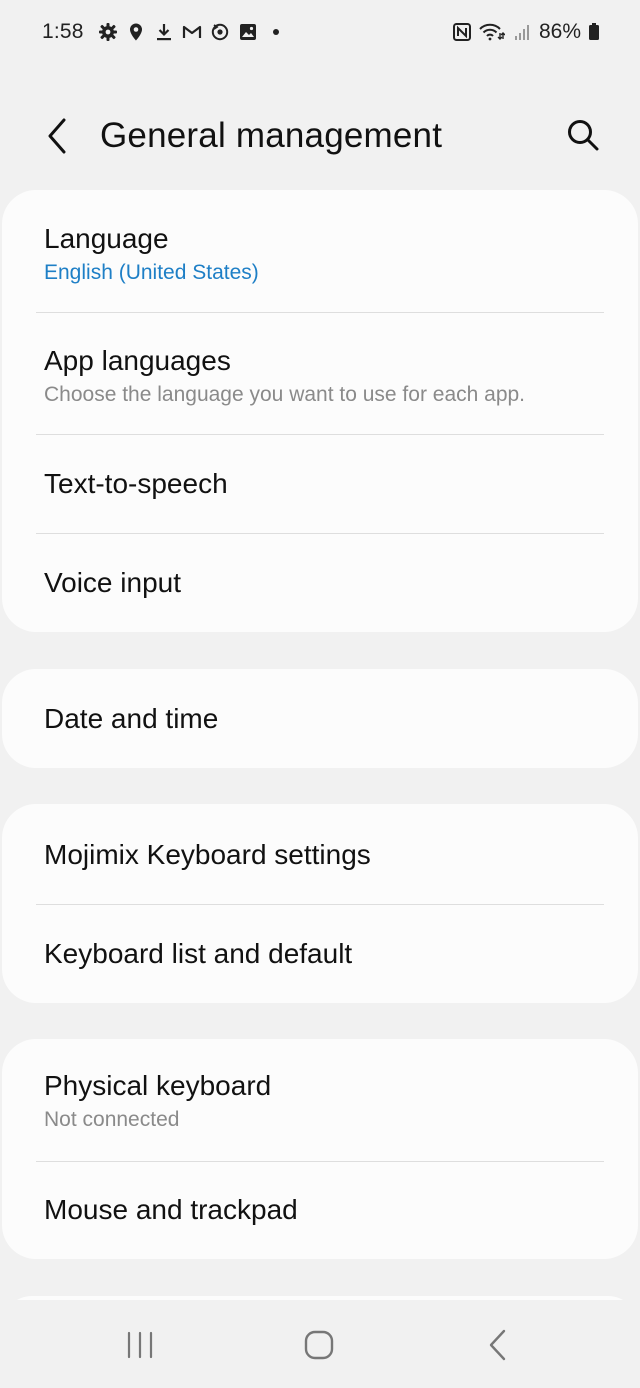  Describe the element at coordinates (158, 1085) in the screenshot. I see `item-title: Physical keyboard` at that location.